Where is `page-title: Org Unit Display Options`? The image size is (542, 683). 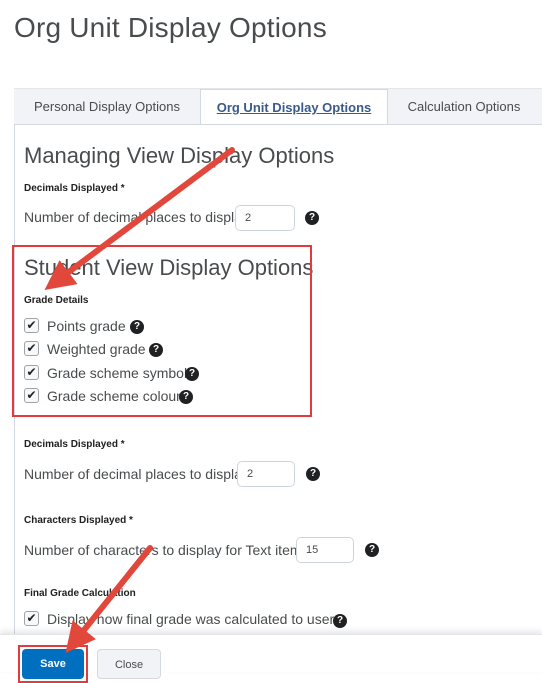
page-title: Org Unit Display Options is located at coordinates (170, 27).